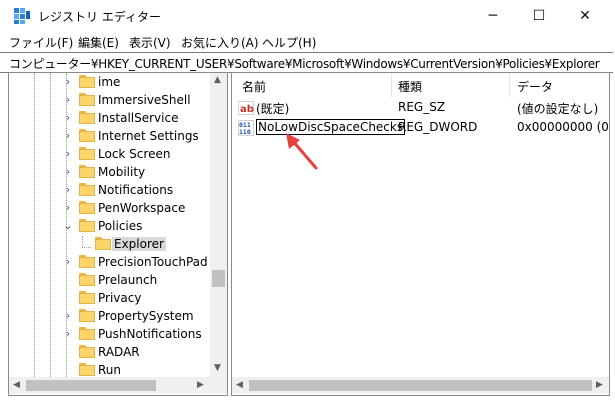  What do you see at coordinates (120, 298) in the screenshot?
I see `tree-item-label: Privacy` at bounding box center [120, 298].